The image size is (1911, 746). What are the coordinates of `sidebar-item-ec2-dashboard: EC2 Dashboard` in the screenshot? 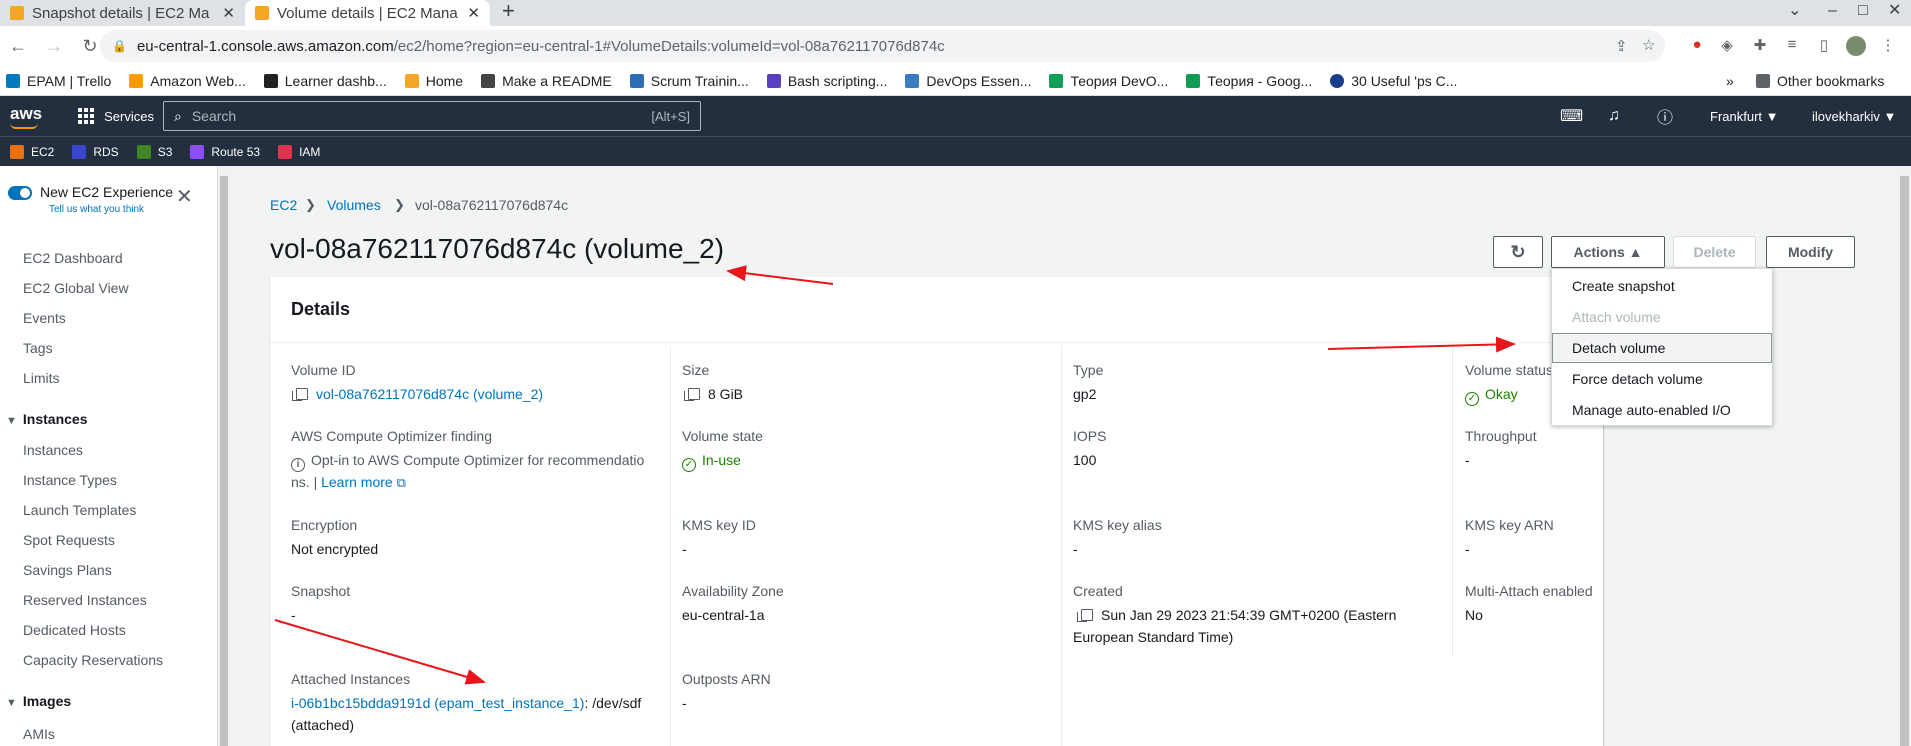 It's located at (73, 258).